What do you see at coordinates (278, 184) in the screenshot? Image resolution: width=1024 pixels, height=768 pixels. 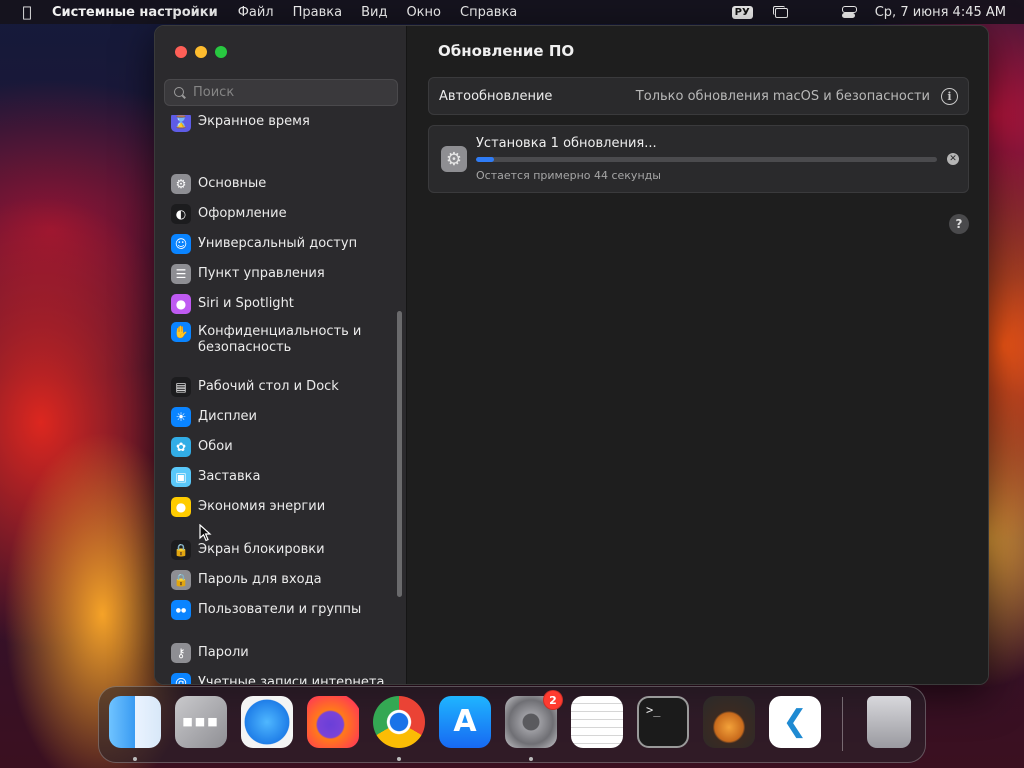 I see `sidebar-item-gear: ⚙ Основные` at bounding box center [278, 184].